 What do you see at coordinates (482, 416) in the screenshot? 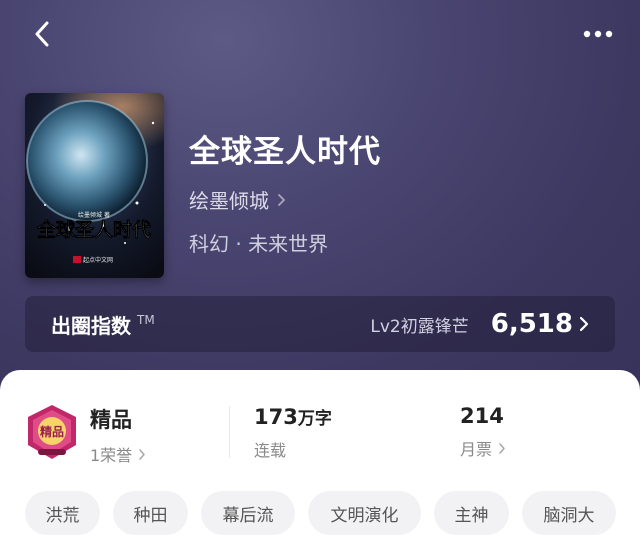
I see `monthly-votes-number: 214` at bounding box center [482, 416].